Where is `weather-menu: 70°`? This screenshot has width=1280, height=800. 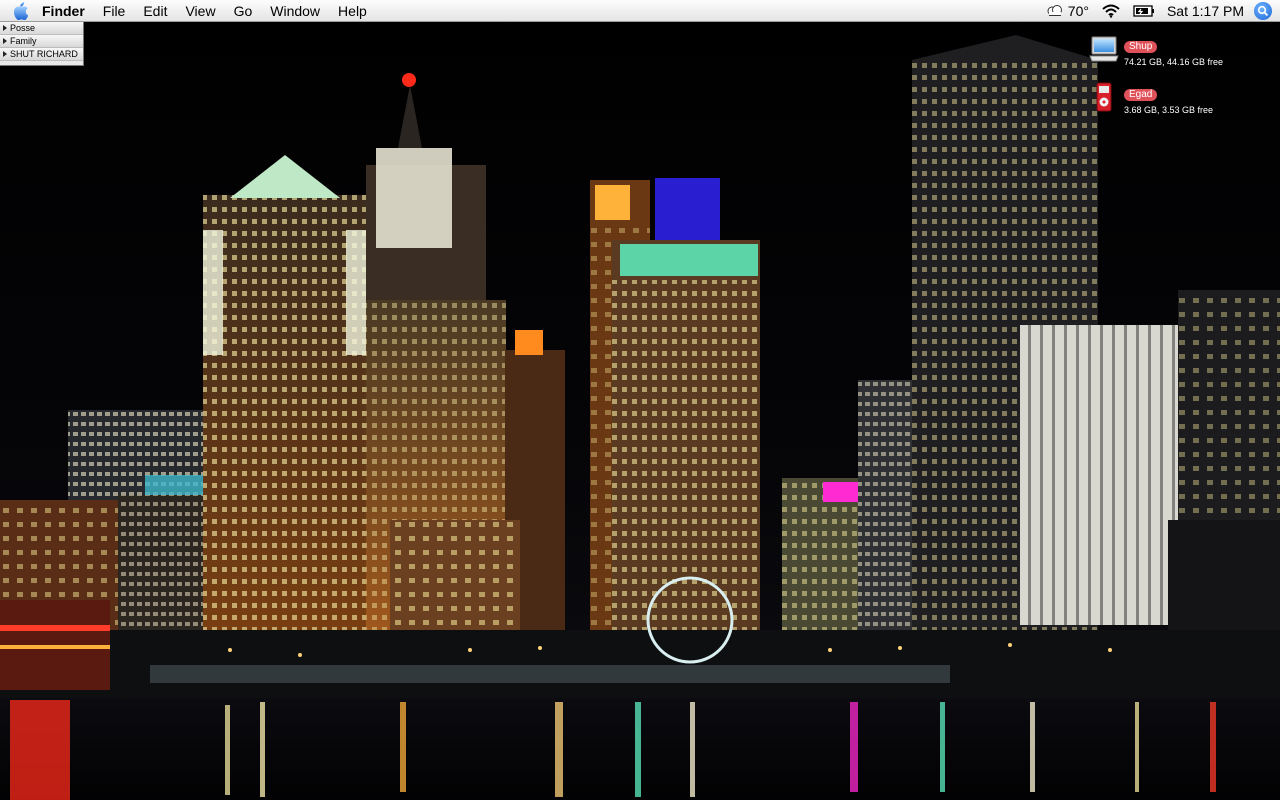 weather-menu: 70° is located at coordinates (1067, 11).